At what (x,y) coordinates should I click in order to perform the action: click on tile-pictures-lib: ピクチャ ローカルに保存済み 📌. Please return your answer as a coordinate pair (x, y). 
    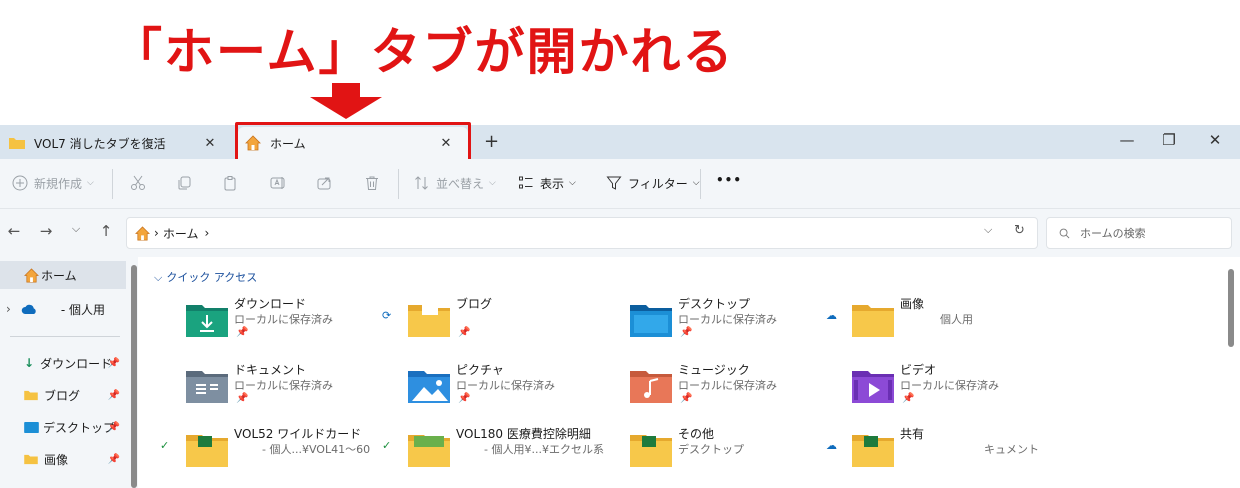
    Looking at the image, I should click on (510, 390).